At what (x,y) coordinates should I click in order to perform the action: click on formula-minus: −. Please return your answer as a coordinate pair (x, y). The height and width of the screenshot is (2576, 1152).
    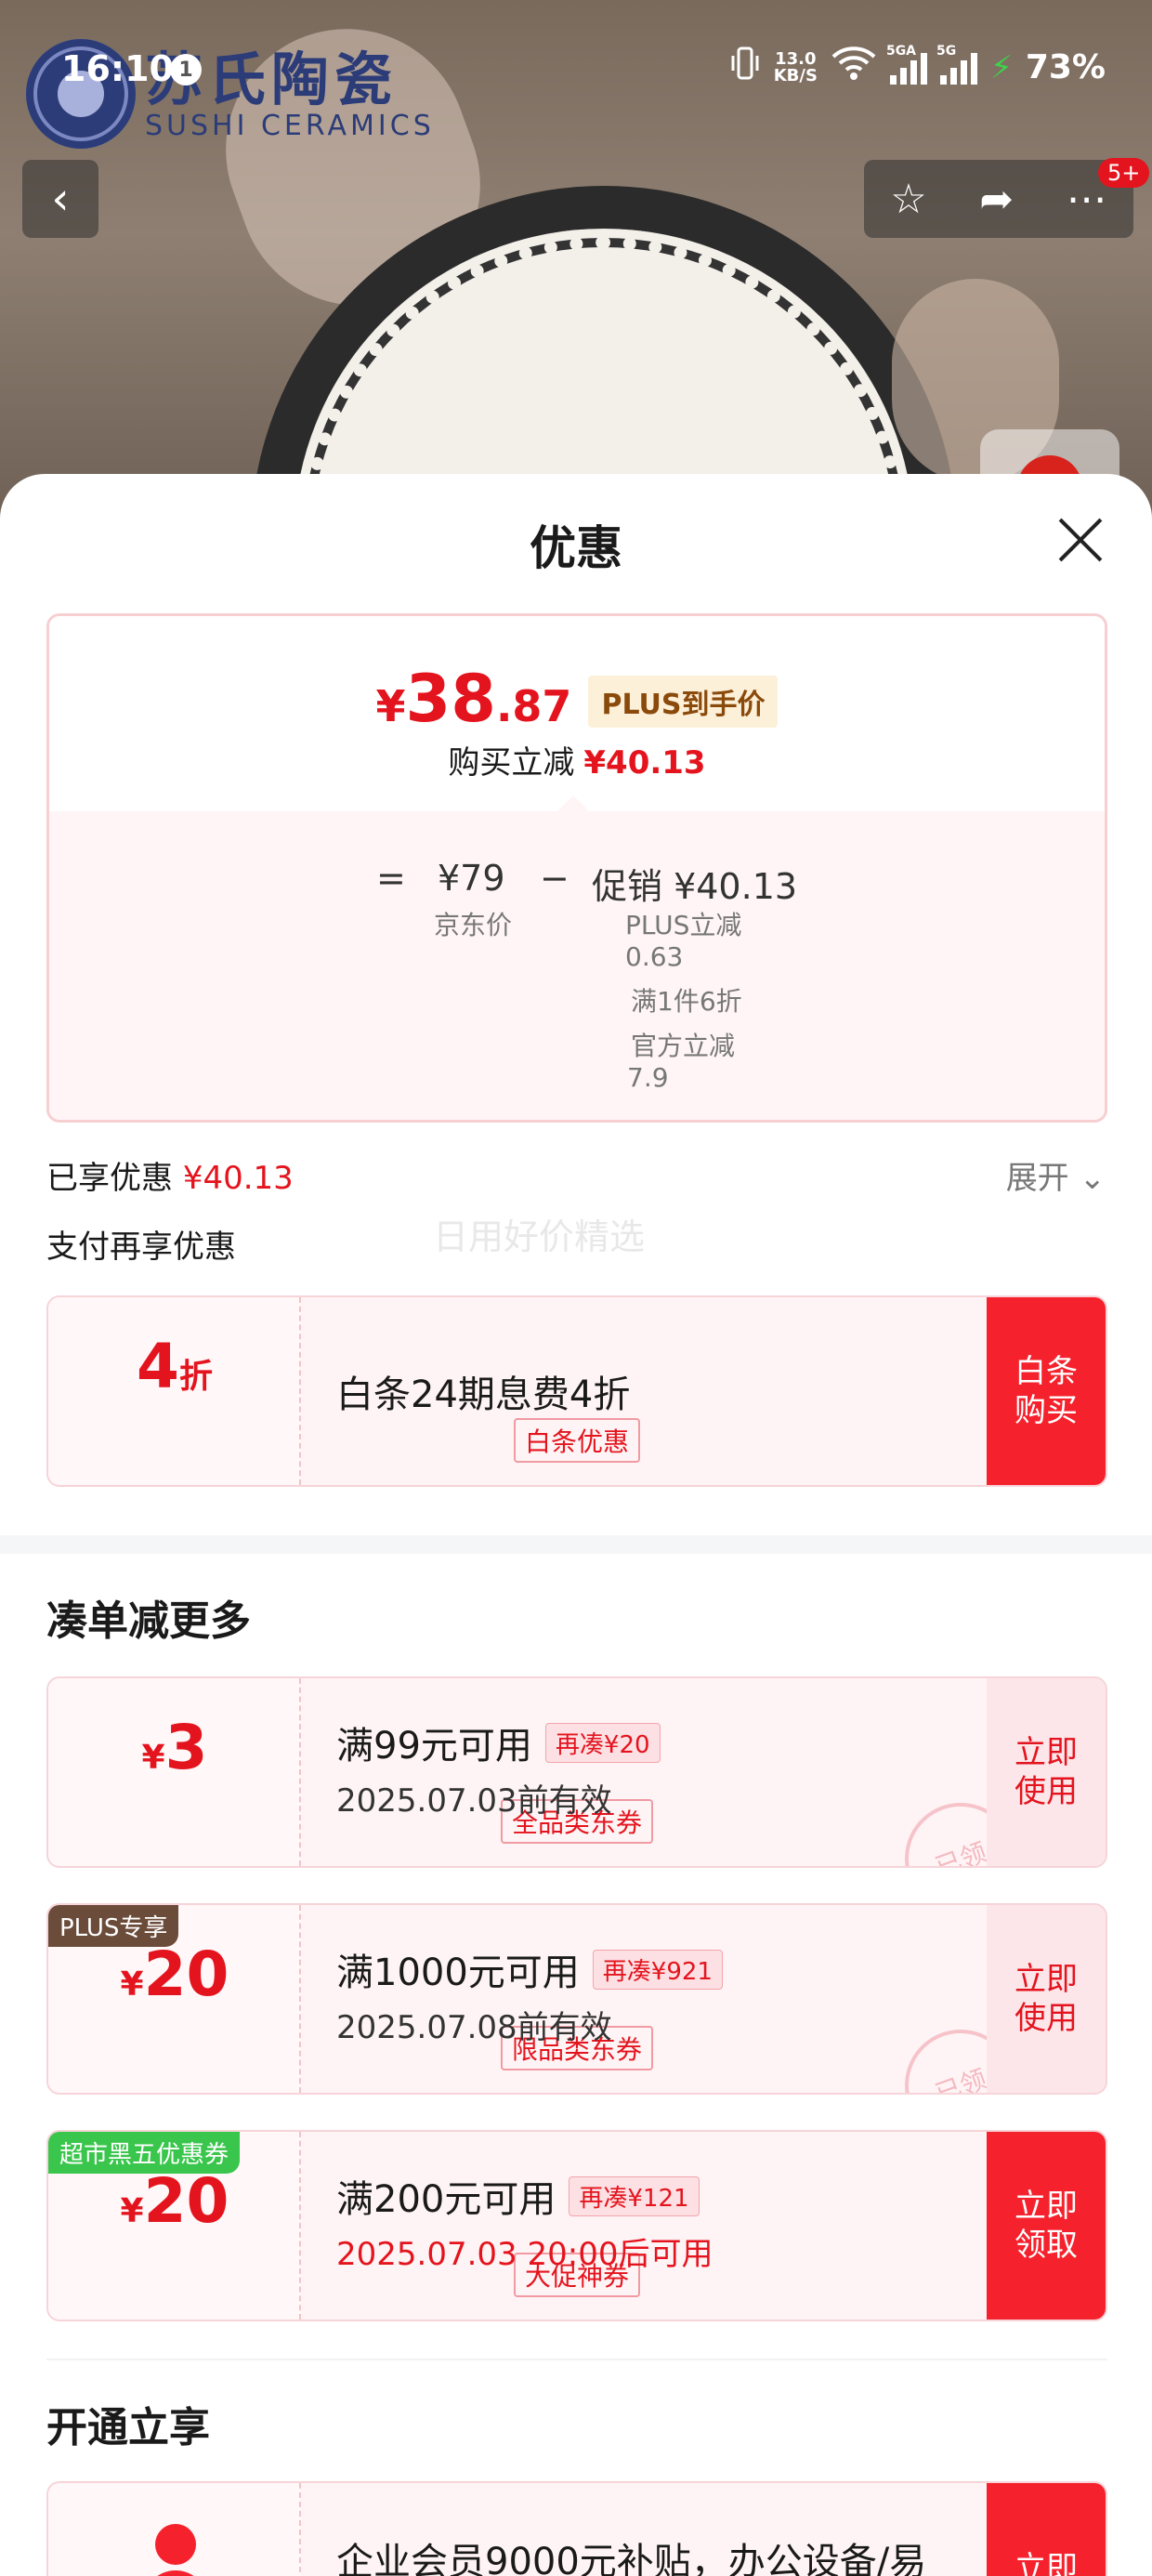
    Looking at the image, I should click on (554, 878).